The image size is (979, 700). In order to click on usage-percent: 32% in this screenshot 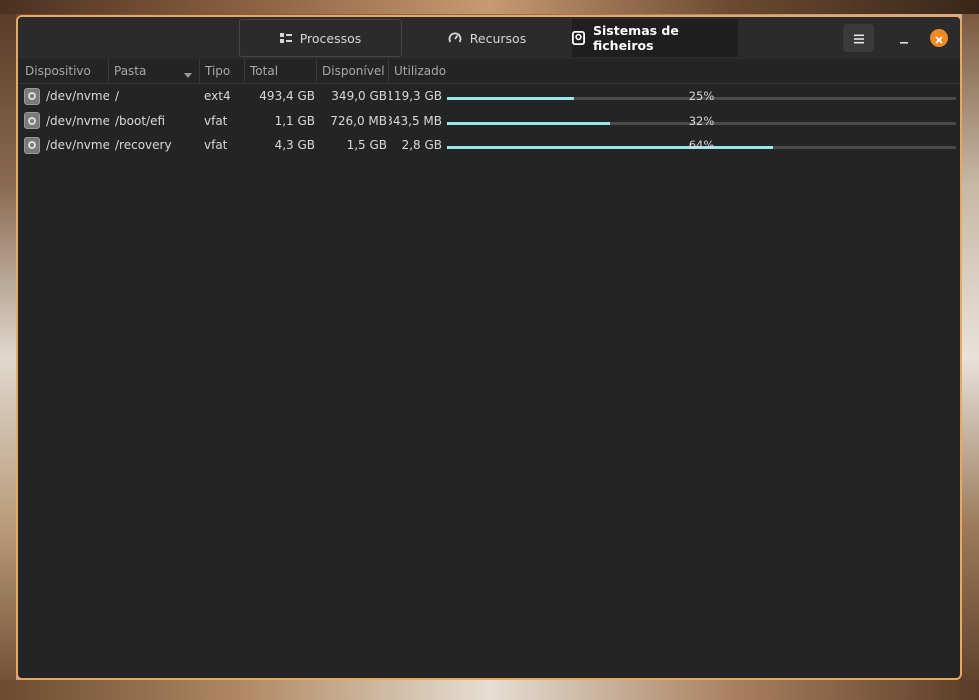, I will do `click(701, 120)`.